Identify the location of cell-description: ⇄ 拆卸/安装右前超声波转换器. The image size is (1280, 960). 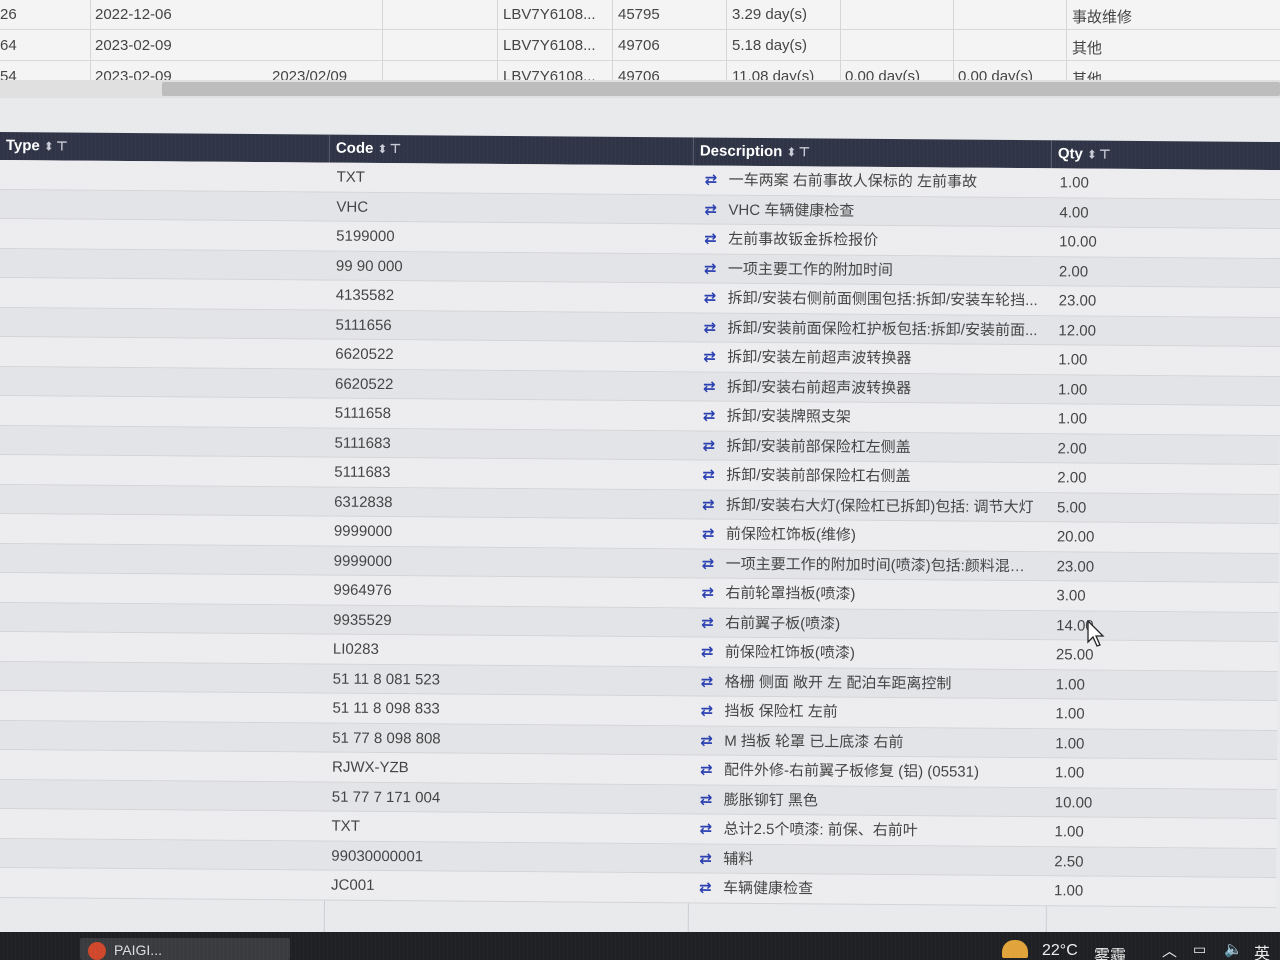
(870, 388).